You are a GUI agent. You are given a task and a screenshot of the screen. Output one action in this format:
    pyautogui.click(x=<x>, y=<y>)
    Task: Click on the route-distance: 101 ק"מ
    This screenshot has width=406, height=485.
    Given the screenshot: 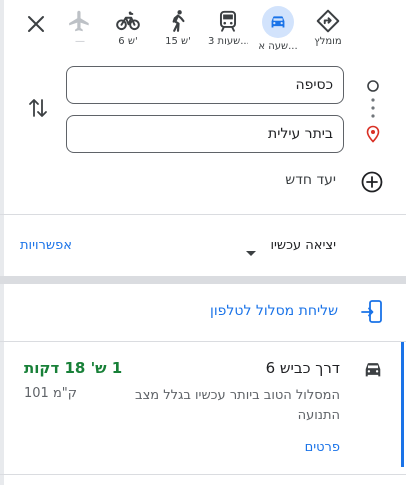 What is the action you would take?
    pyautogui.click(x=50, y=393)
    